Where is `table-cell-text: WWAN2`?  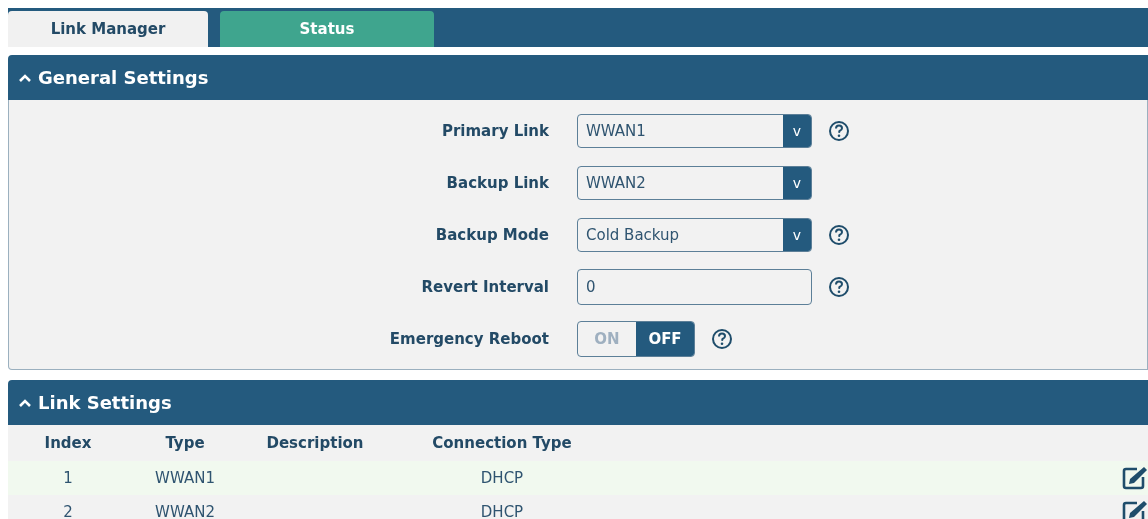
table-cell-text: WWAN2 is located at coordinates (185, 511).